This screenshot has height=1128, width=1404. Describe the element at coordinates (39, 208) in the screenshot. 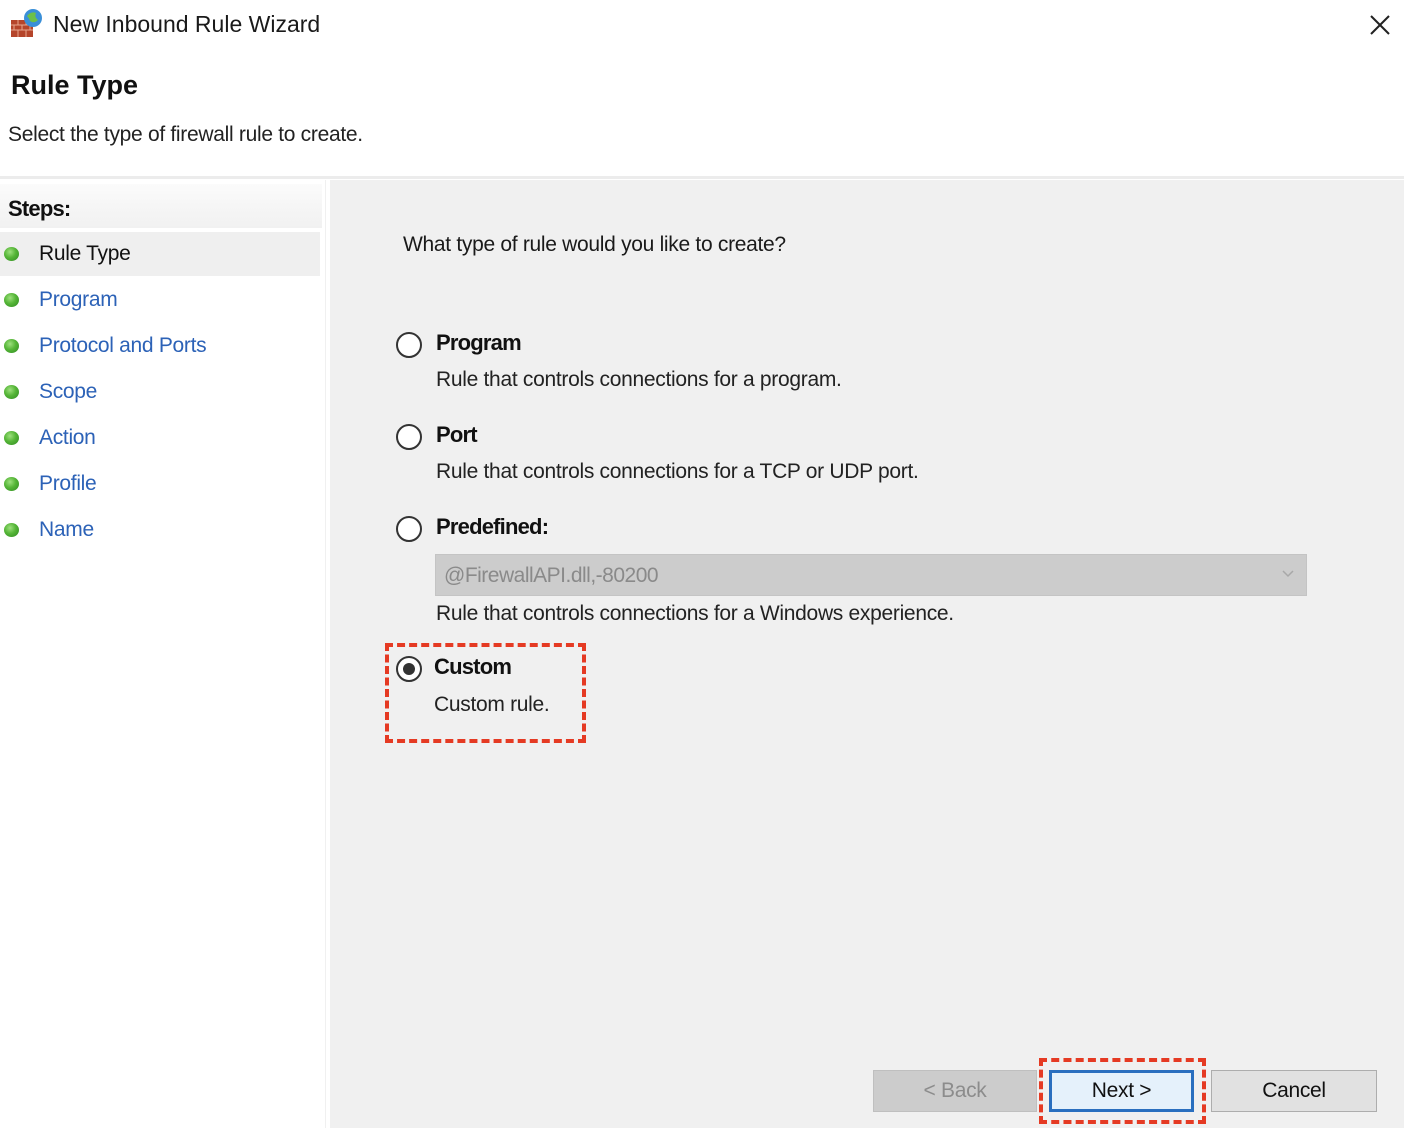

I see `steps-title: Steps:` at that location.